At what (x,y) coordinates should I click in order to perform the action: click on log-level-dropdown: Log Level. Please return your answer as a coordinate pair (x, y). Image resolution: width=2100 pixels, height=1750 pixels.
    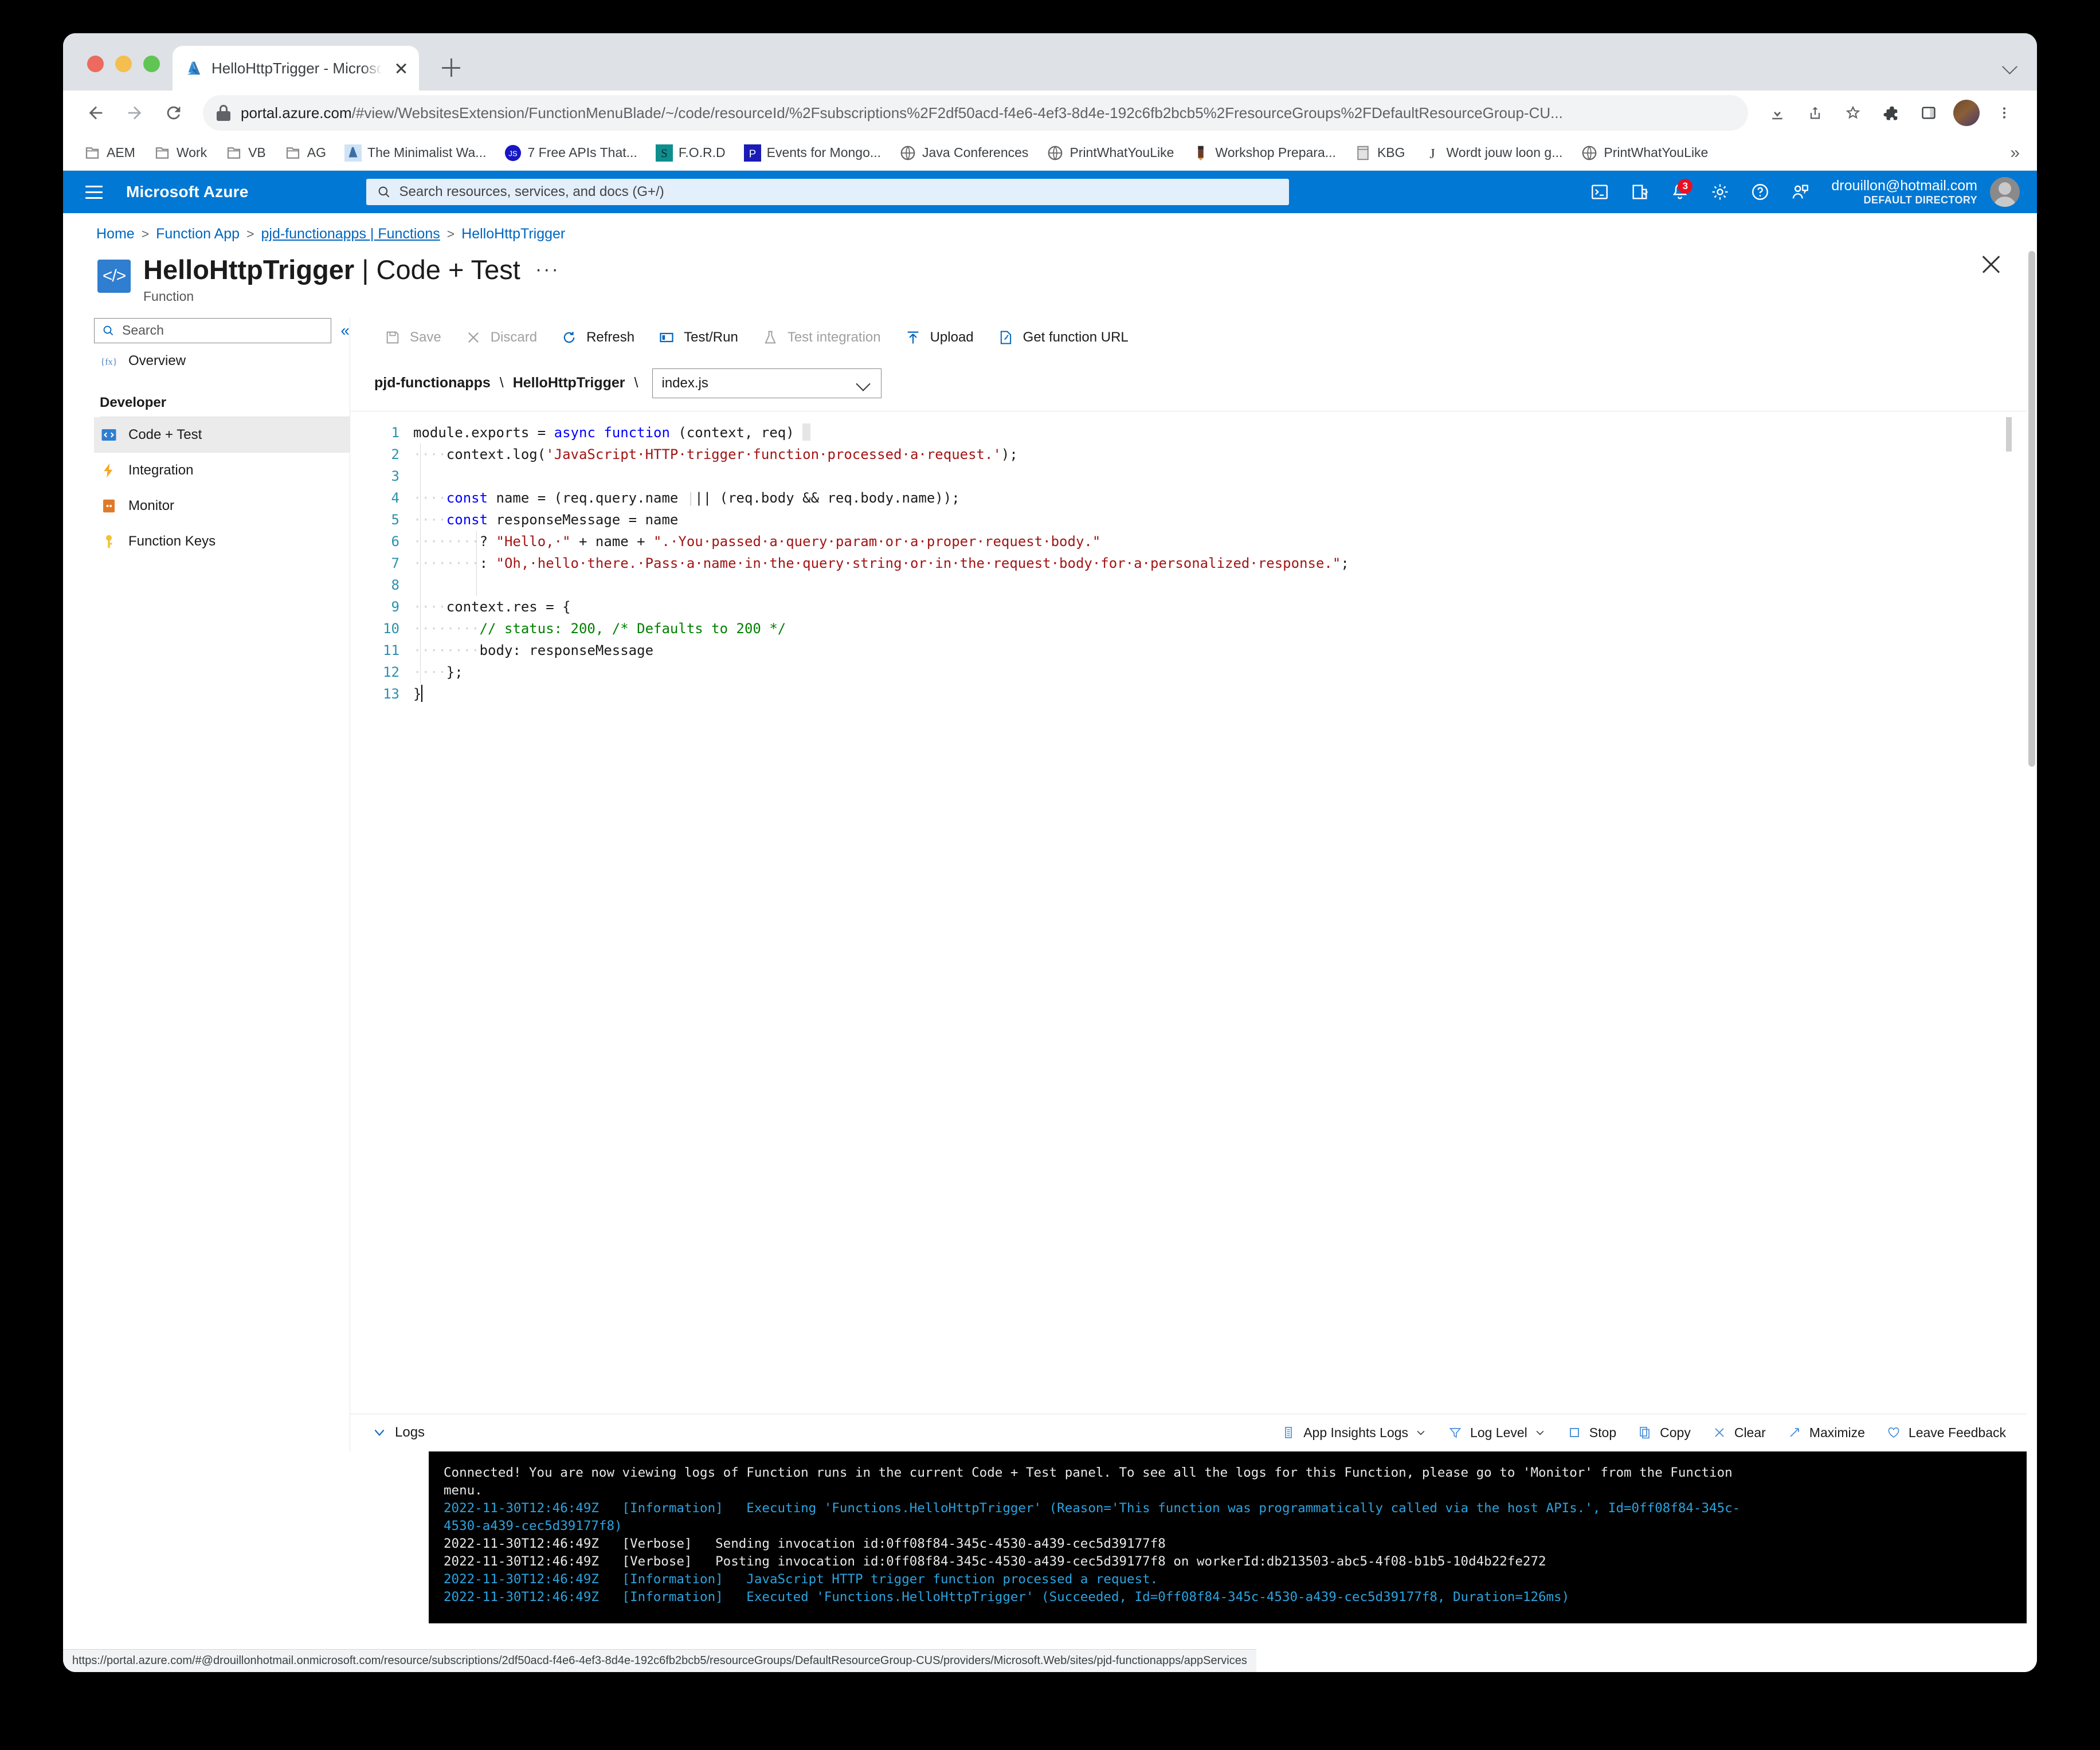
    Looking at the image, I should click on (1496, 1433).